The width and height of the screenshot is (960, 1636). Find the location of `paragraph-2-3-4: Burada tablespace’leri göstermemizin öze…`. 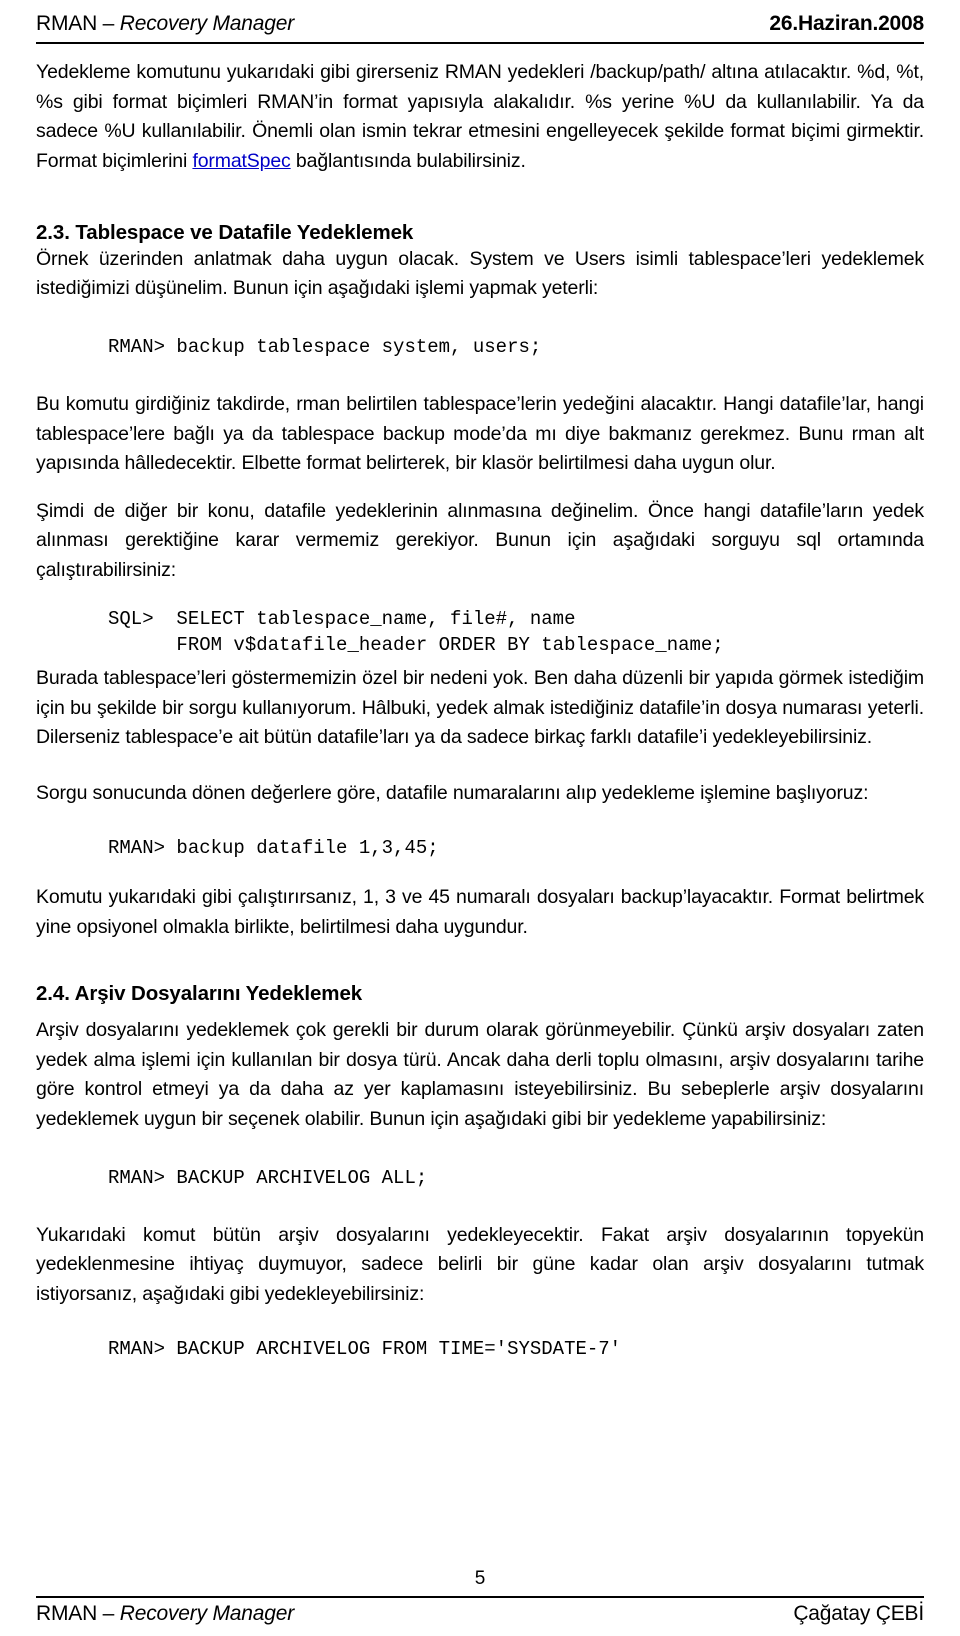

paragraph-2-3-4: Burada tablespace’leri göstermemizin öze… is located at coordinates (480, 708).